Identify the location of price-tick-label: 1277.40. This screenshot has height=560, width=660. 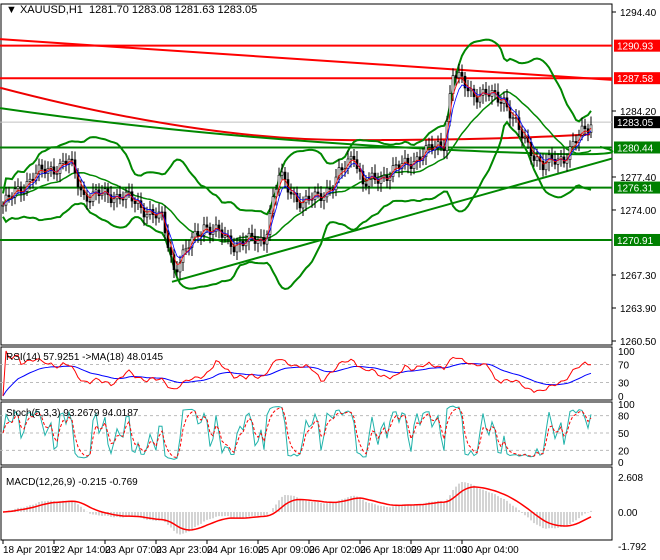
(638, 178).